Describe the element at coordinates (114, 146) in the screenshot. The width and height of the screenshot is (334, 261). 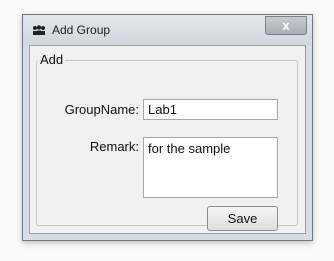
I see `remark-label: Remark:` at that location.